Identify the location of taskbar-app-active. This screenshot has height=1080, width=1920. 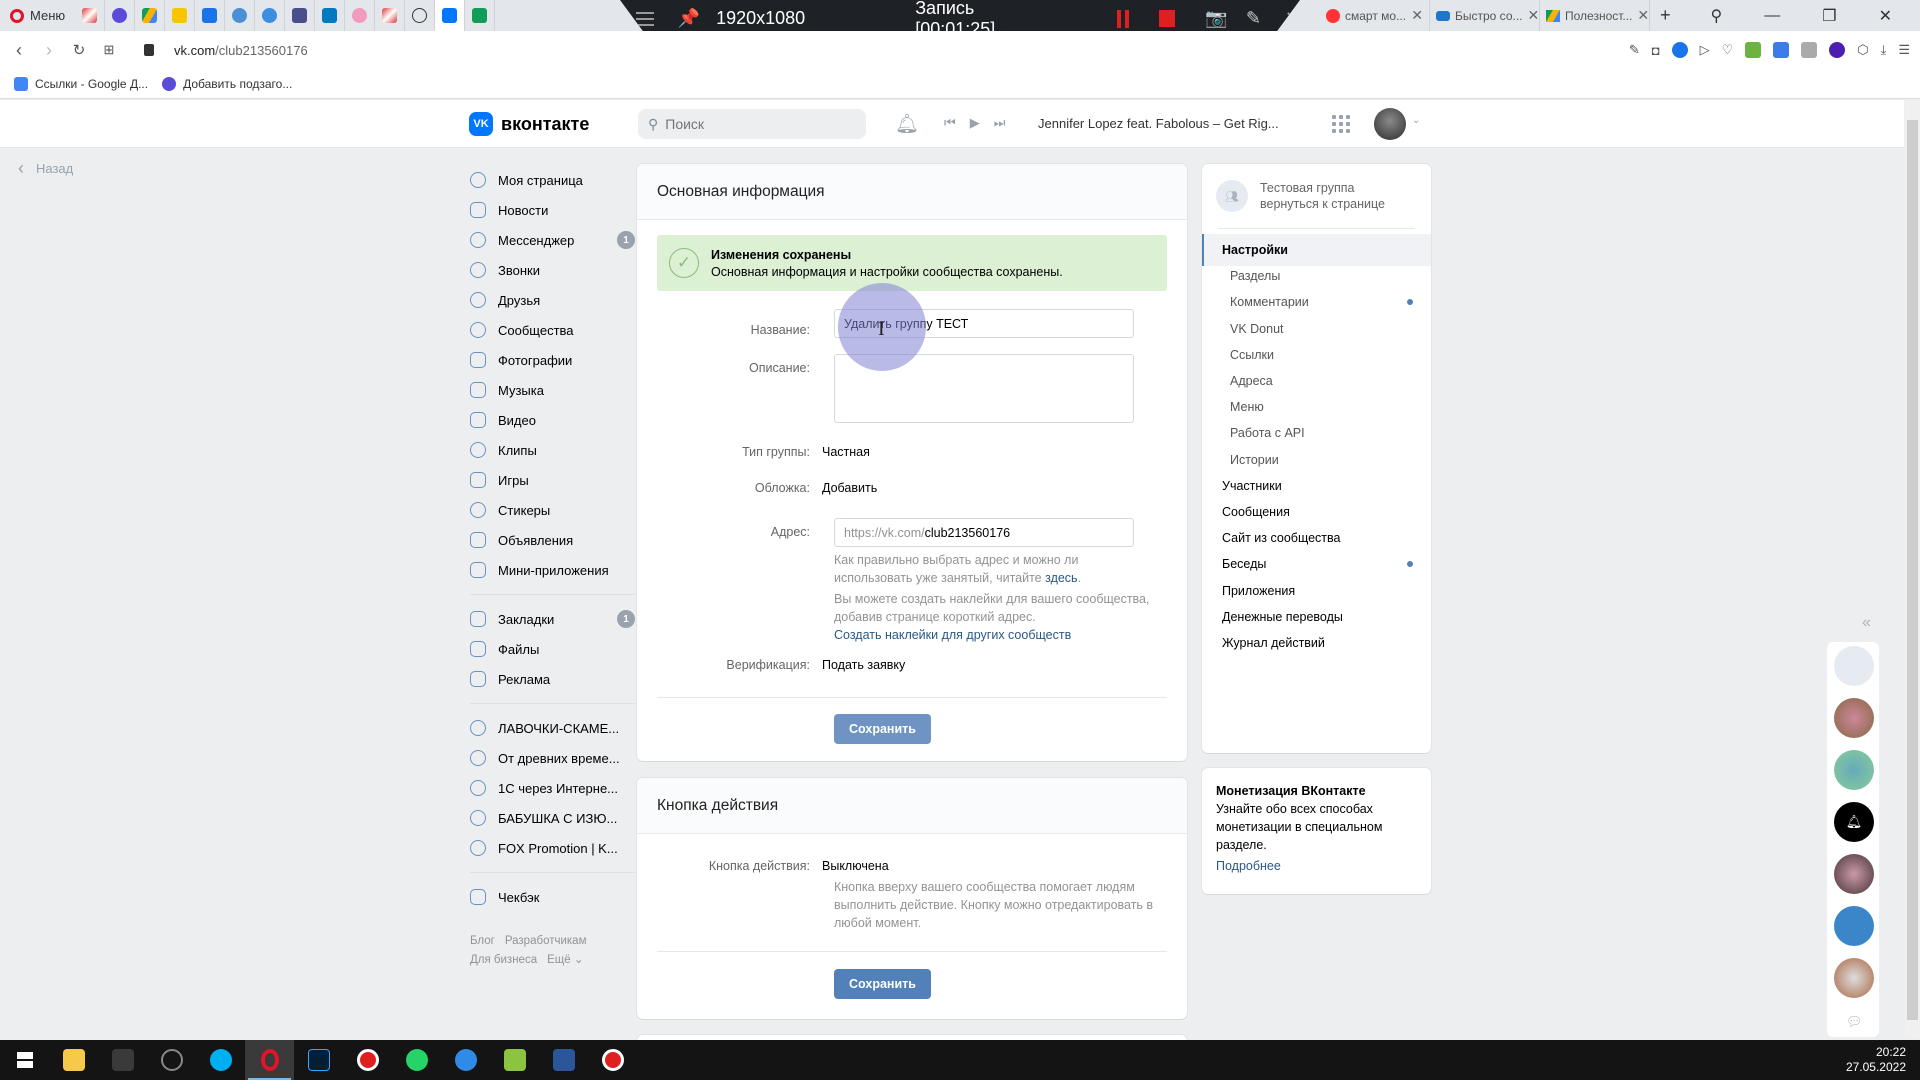
(269, 1060).